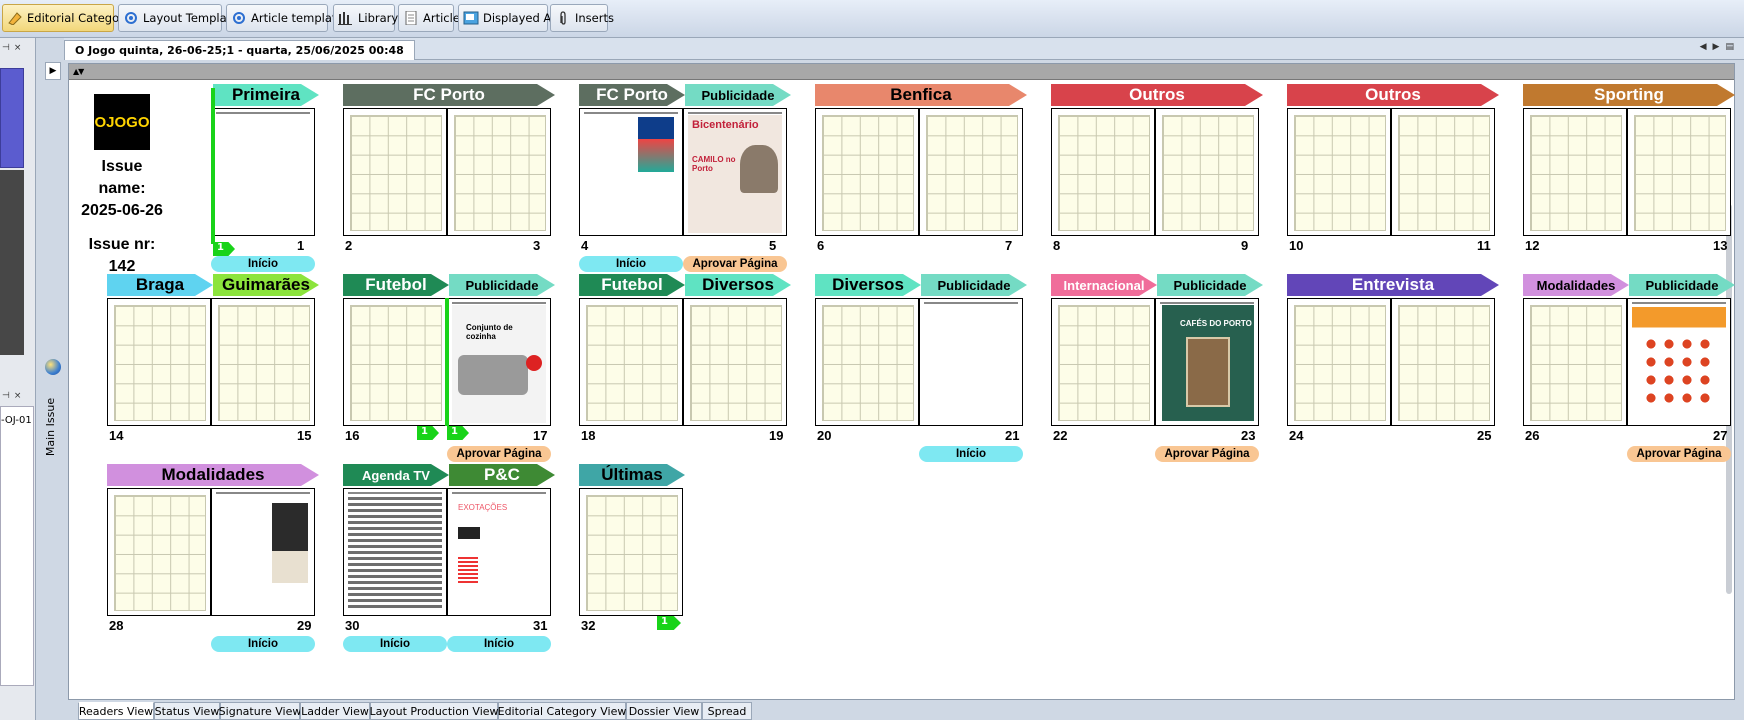 This screenshot has height=720, width=1744. I want to click on page-5: Bicentenário CAMILO no Porto, so click(735, 172).